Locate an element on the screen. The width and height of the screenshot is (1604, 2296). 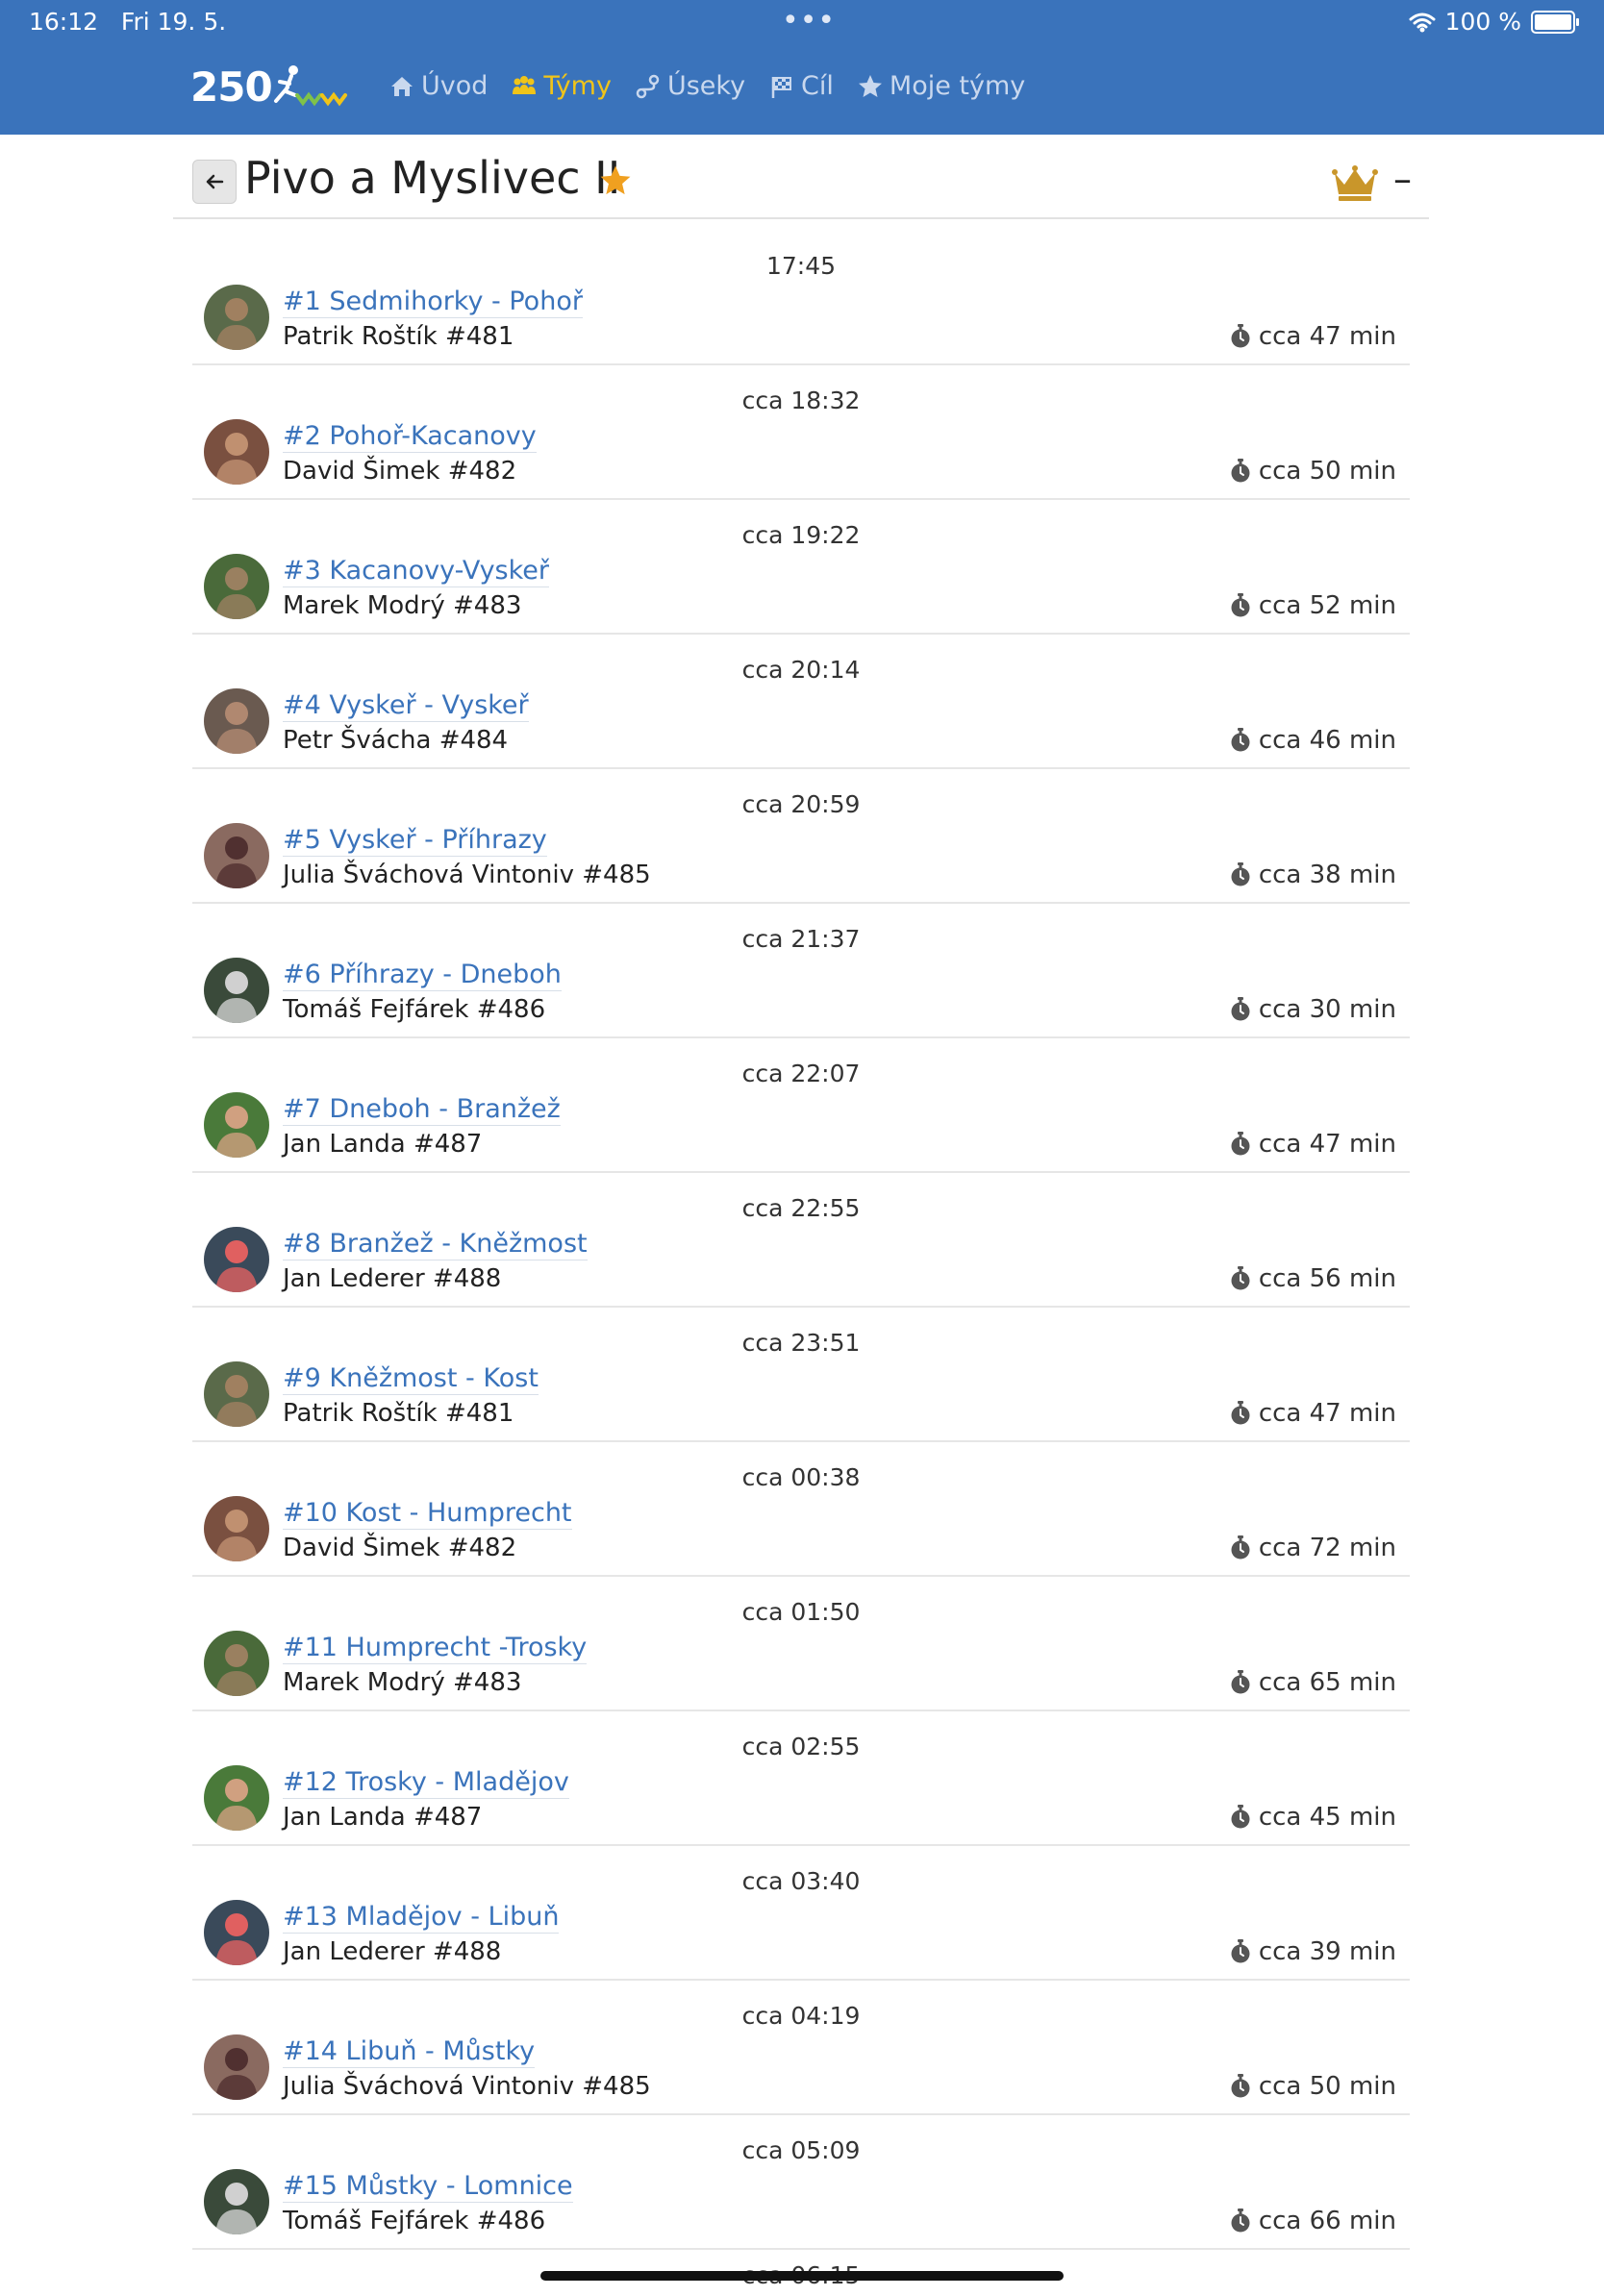
segment-link: #4 Vyskeř - Vyskeř is located at coordinates (406, 706).